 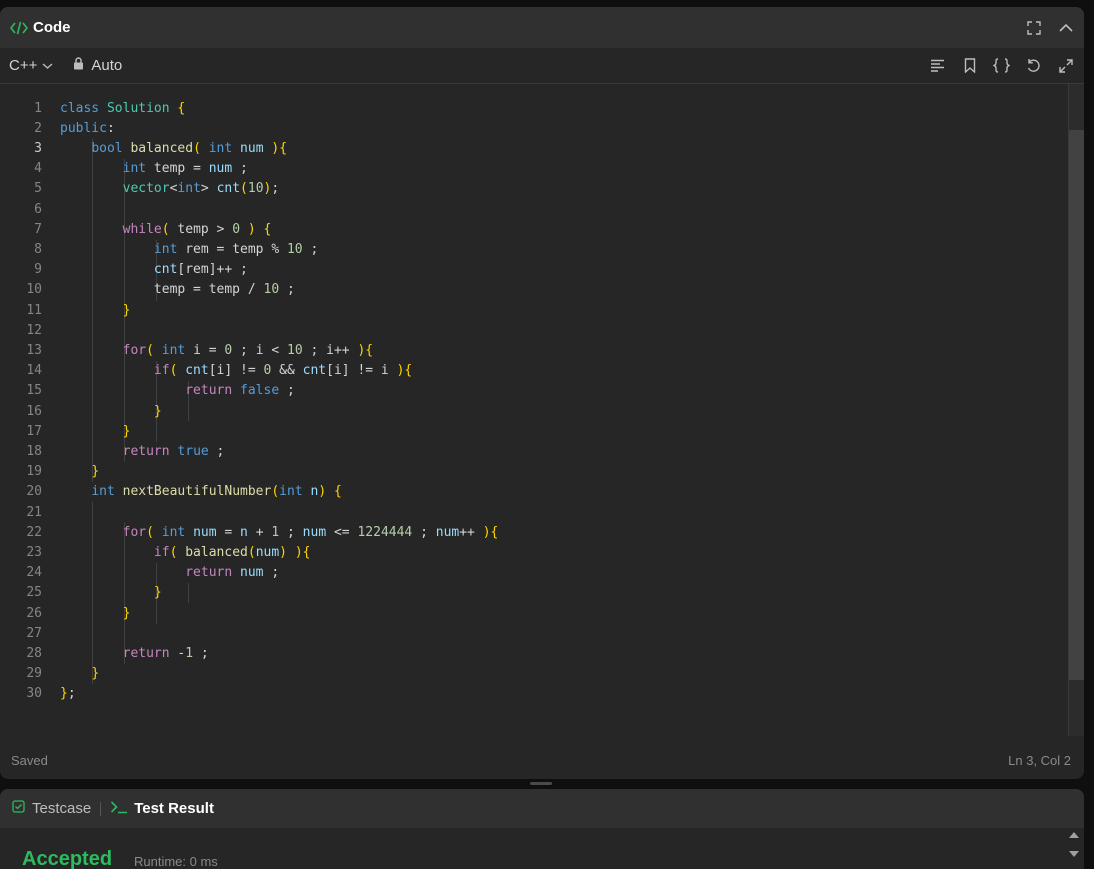 What do you see at coordinates (38, 229) in the screenshot?
I see `line-number: 7` at bounding box center [38, 229].